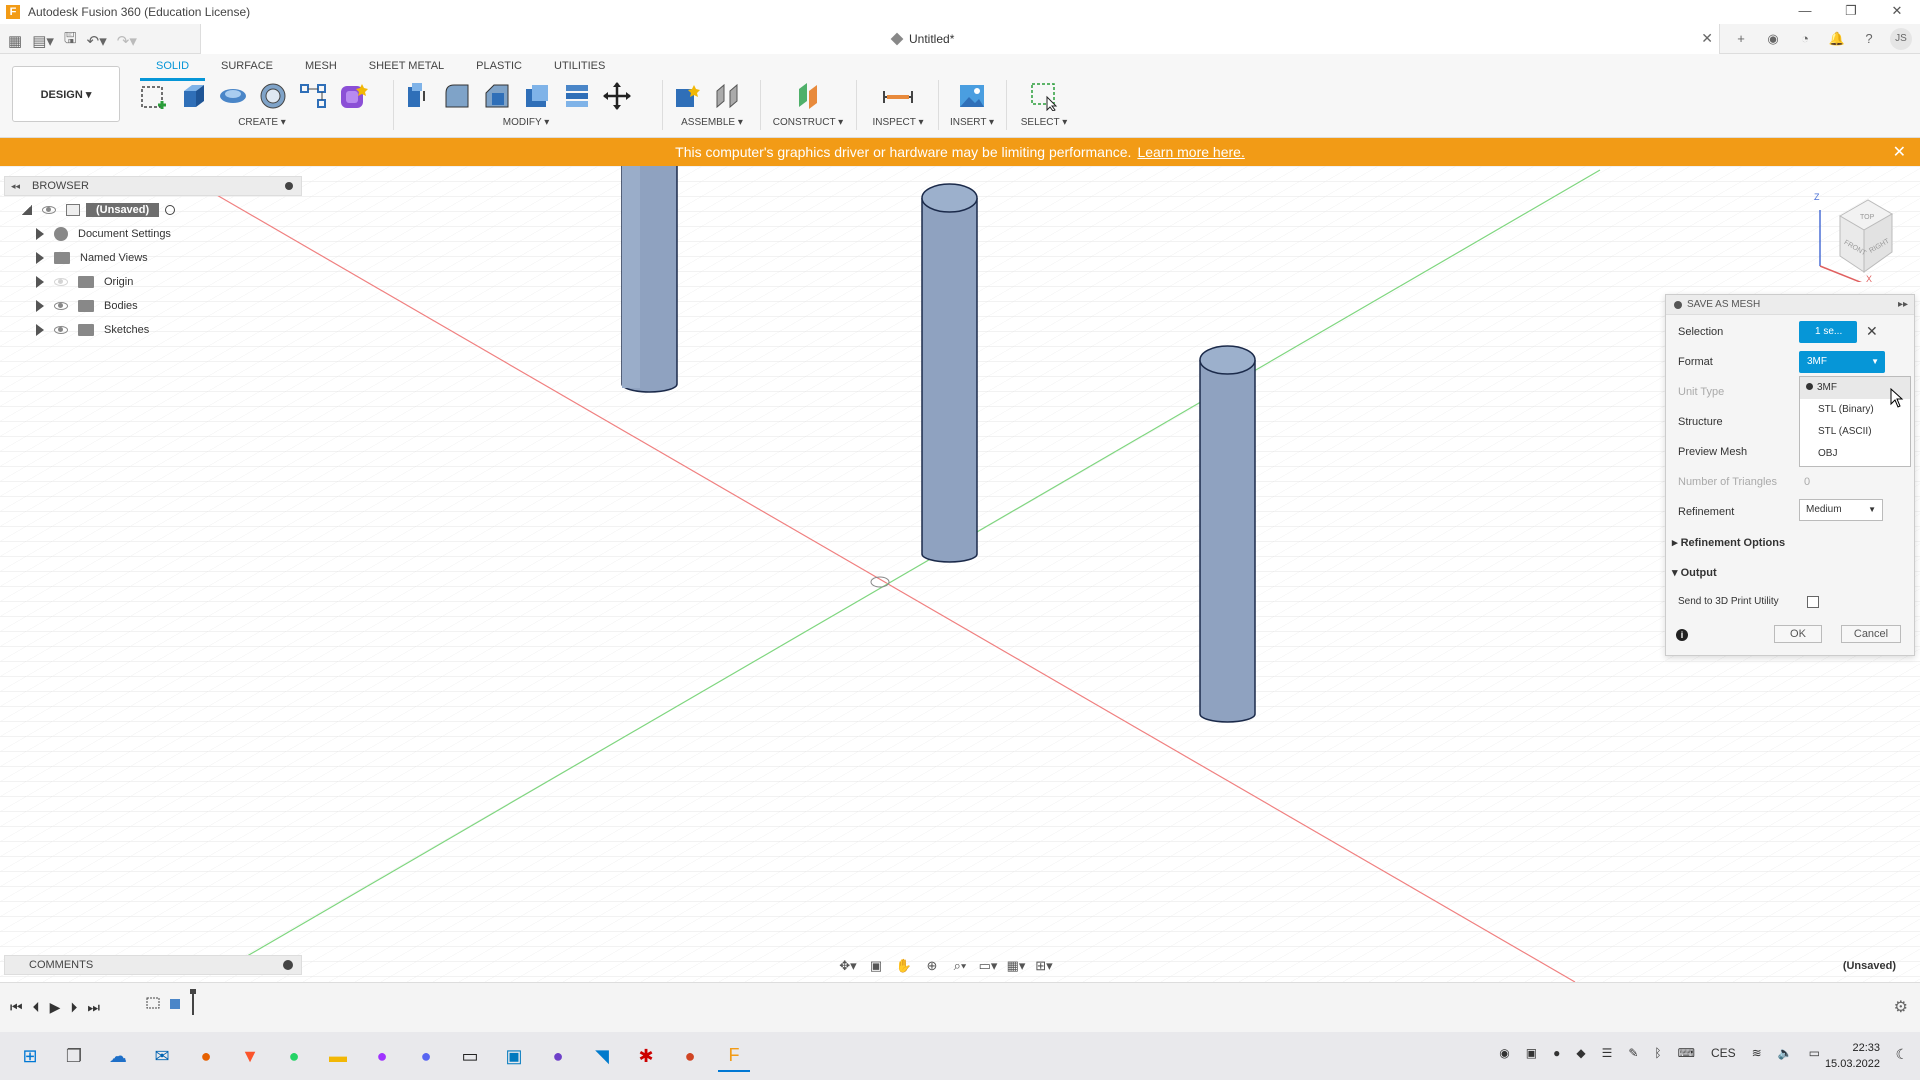 The image size is (1920, 1080). I want to click on inspect-menu: INSPECT ▾, so click(898, 122).